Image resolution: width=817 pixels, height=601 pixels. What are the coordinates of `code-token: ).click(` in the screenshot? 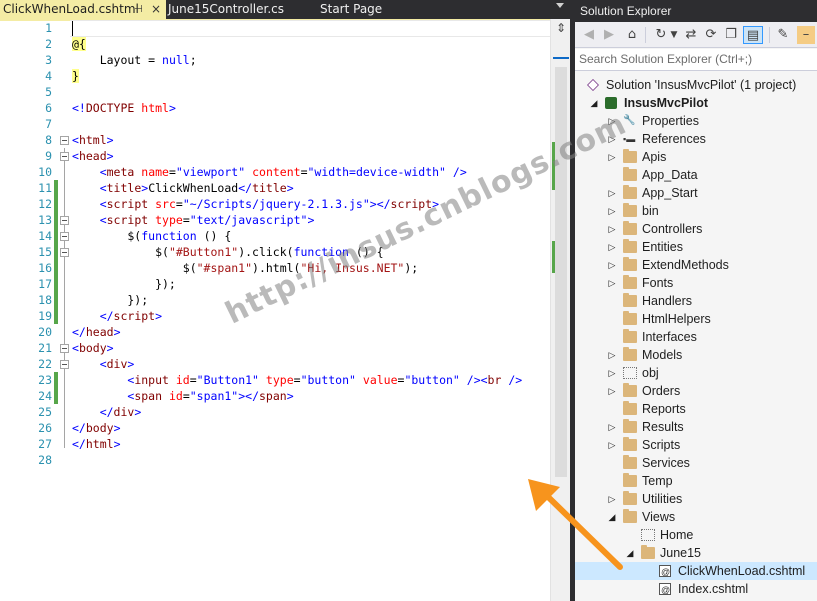 It's located at (266, 252).